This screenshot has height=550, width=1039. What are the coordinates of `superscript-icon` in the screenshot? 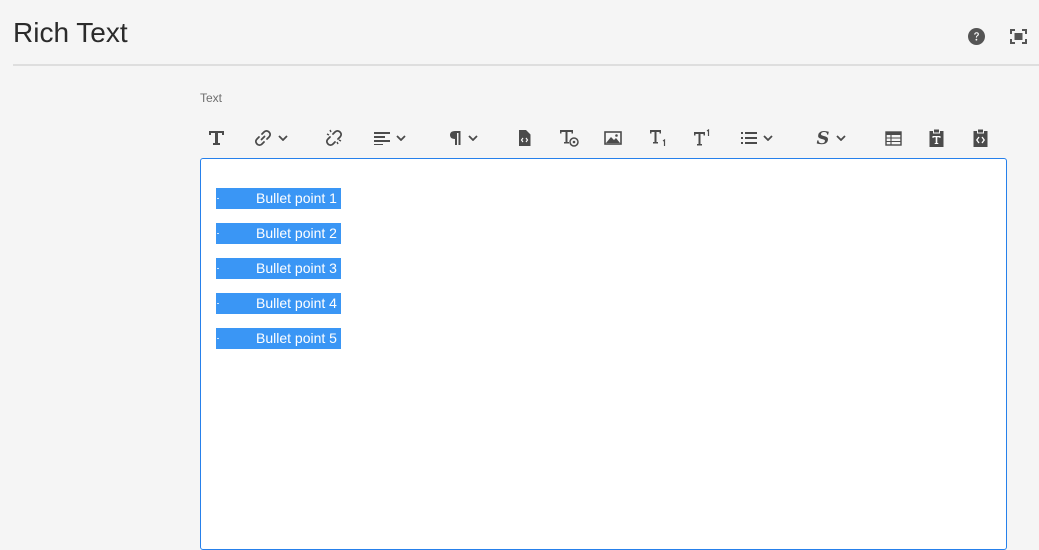 It's located at (702, 137).